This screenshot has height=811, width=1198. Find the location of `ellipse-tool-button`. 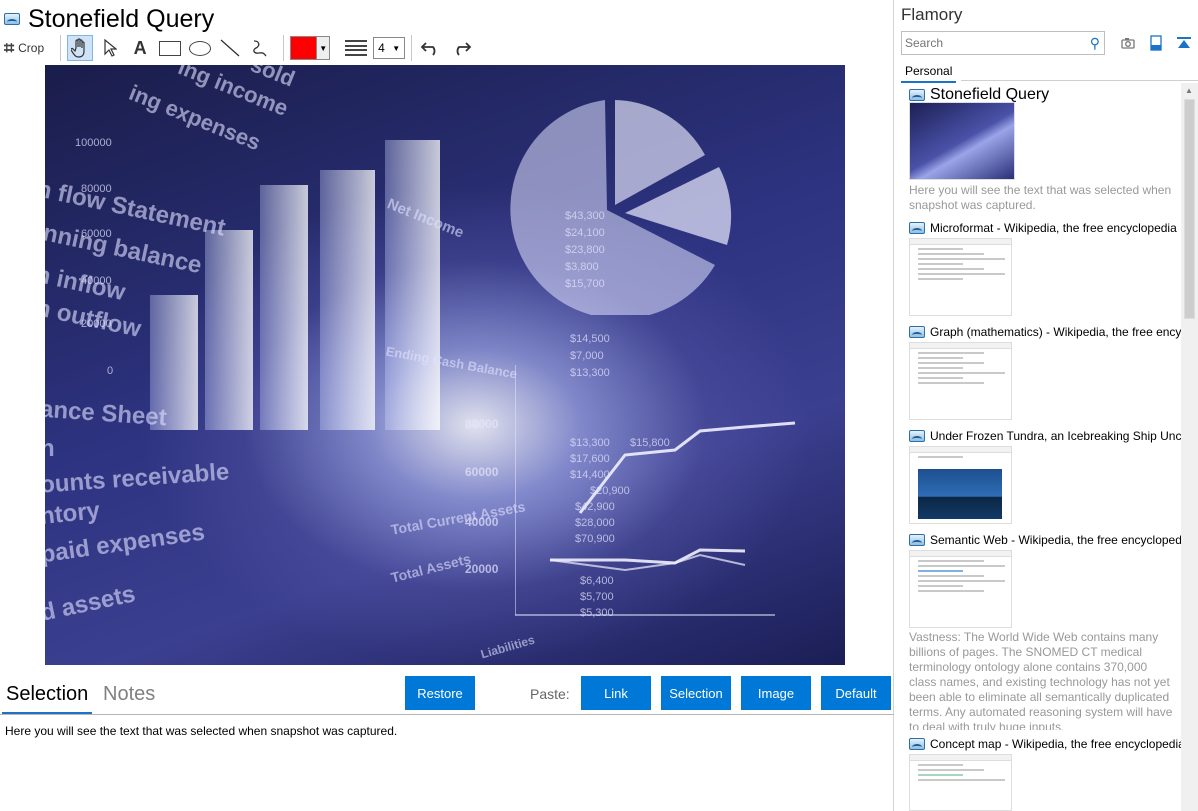

ellipse-tool-button is located at coordinates (200, 48).